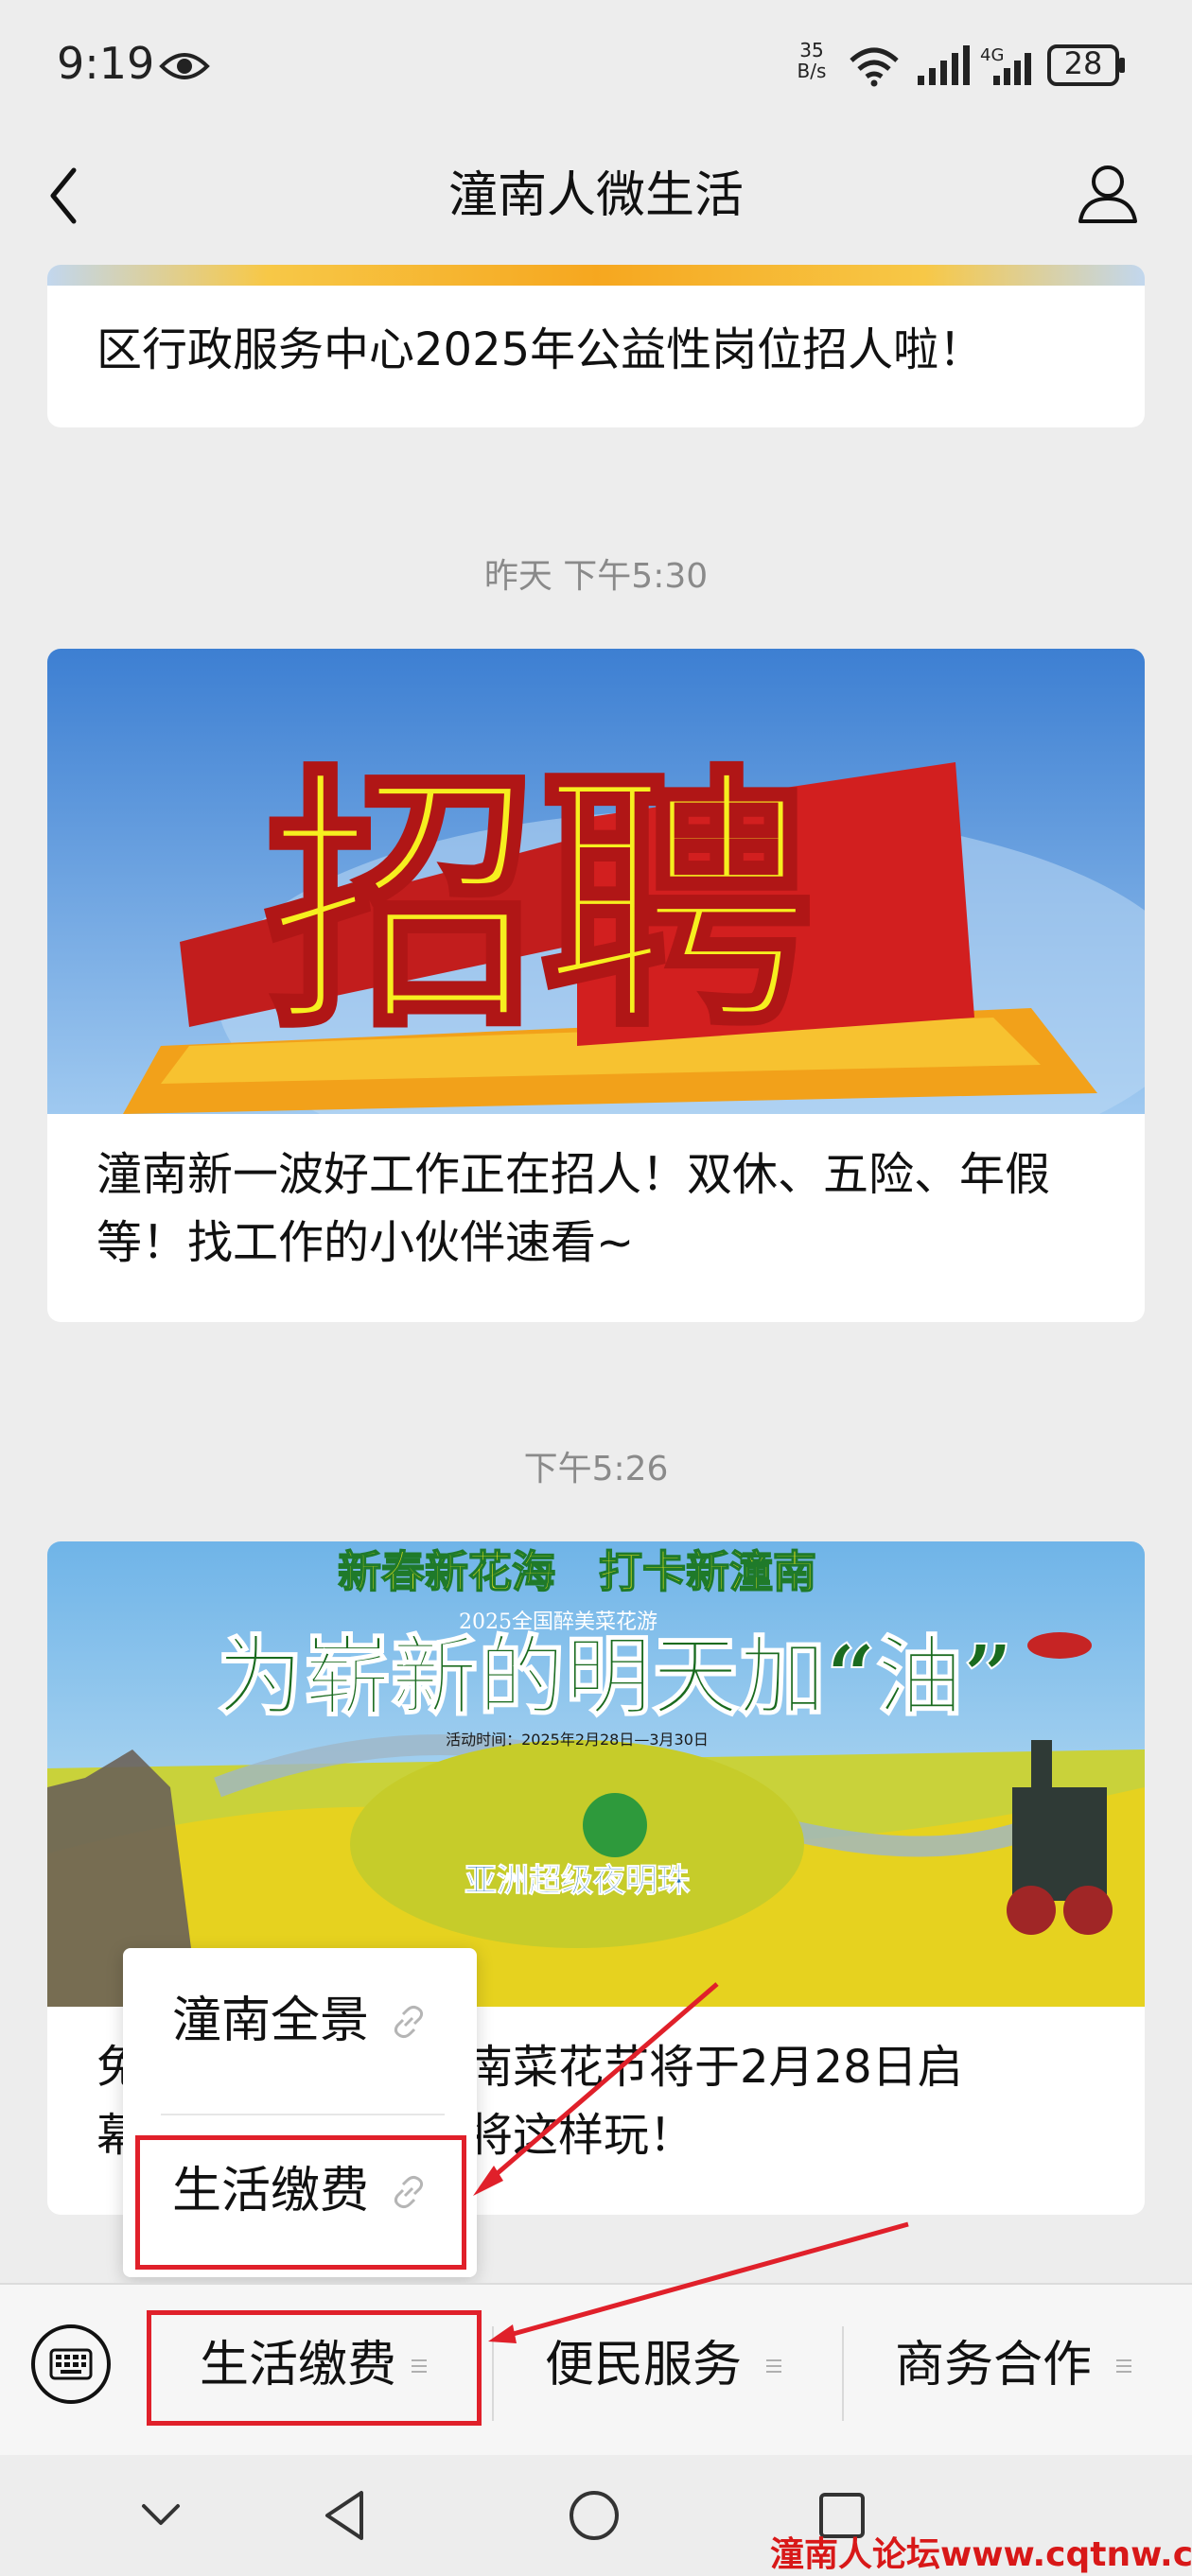 This screenshot has height=2576, width=1192. I want to click on article-title: 潼南新一波好工作正在招人！双休、五险、年假等！找工作的小伙伴速看~, so click(573, 1208).